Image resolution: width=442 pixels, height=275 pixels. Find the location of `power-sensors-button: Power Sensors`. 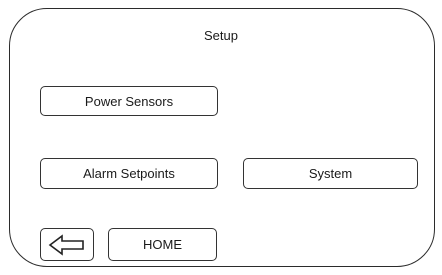

power-sensors-button: Power Sensors is located at coordinates (129, 101).